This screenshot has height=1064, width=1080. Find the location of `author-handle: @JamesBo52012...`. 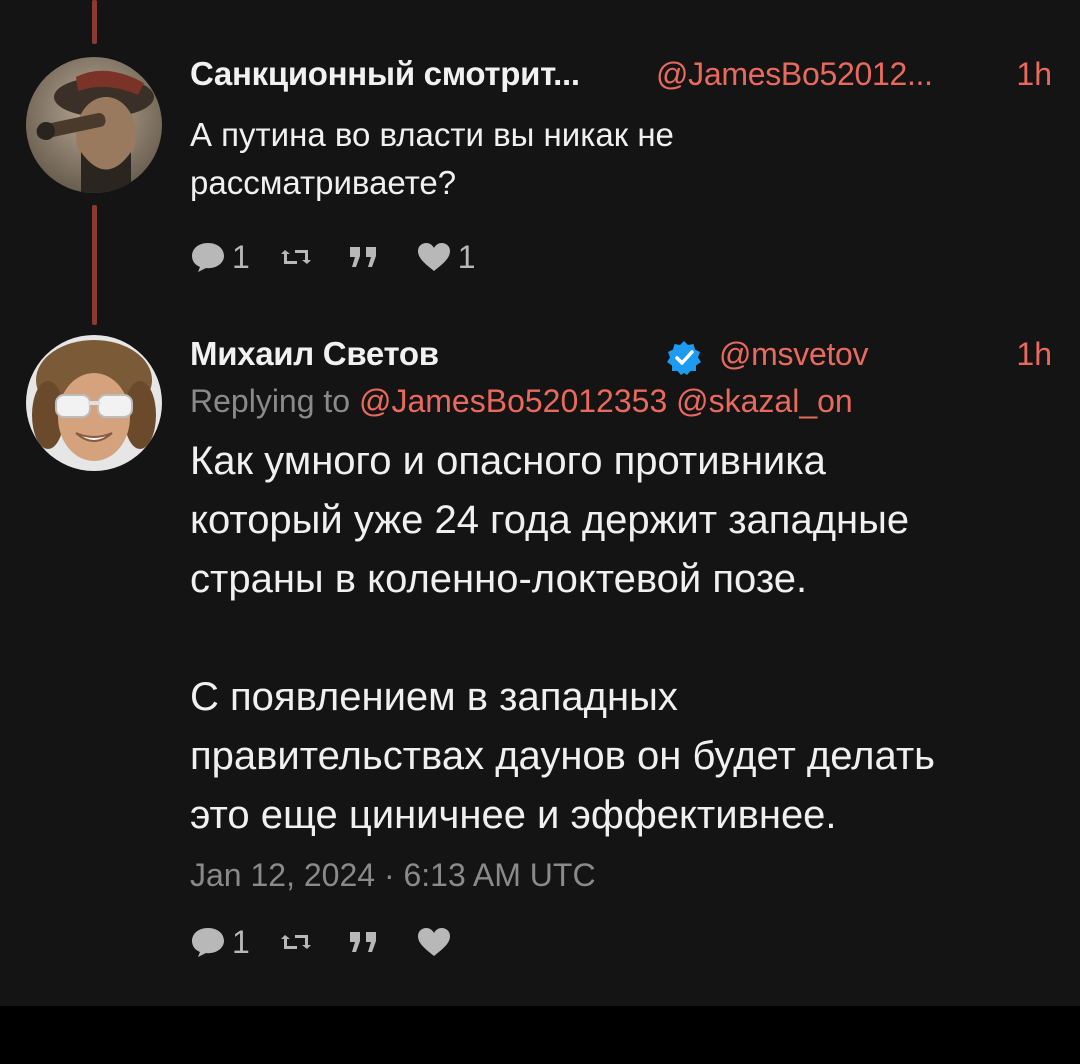

author-handle: @JamesBo52012... is located at coordinates (794, 74).